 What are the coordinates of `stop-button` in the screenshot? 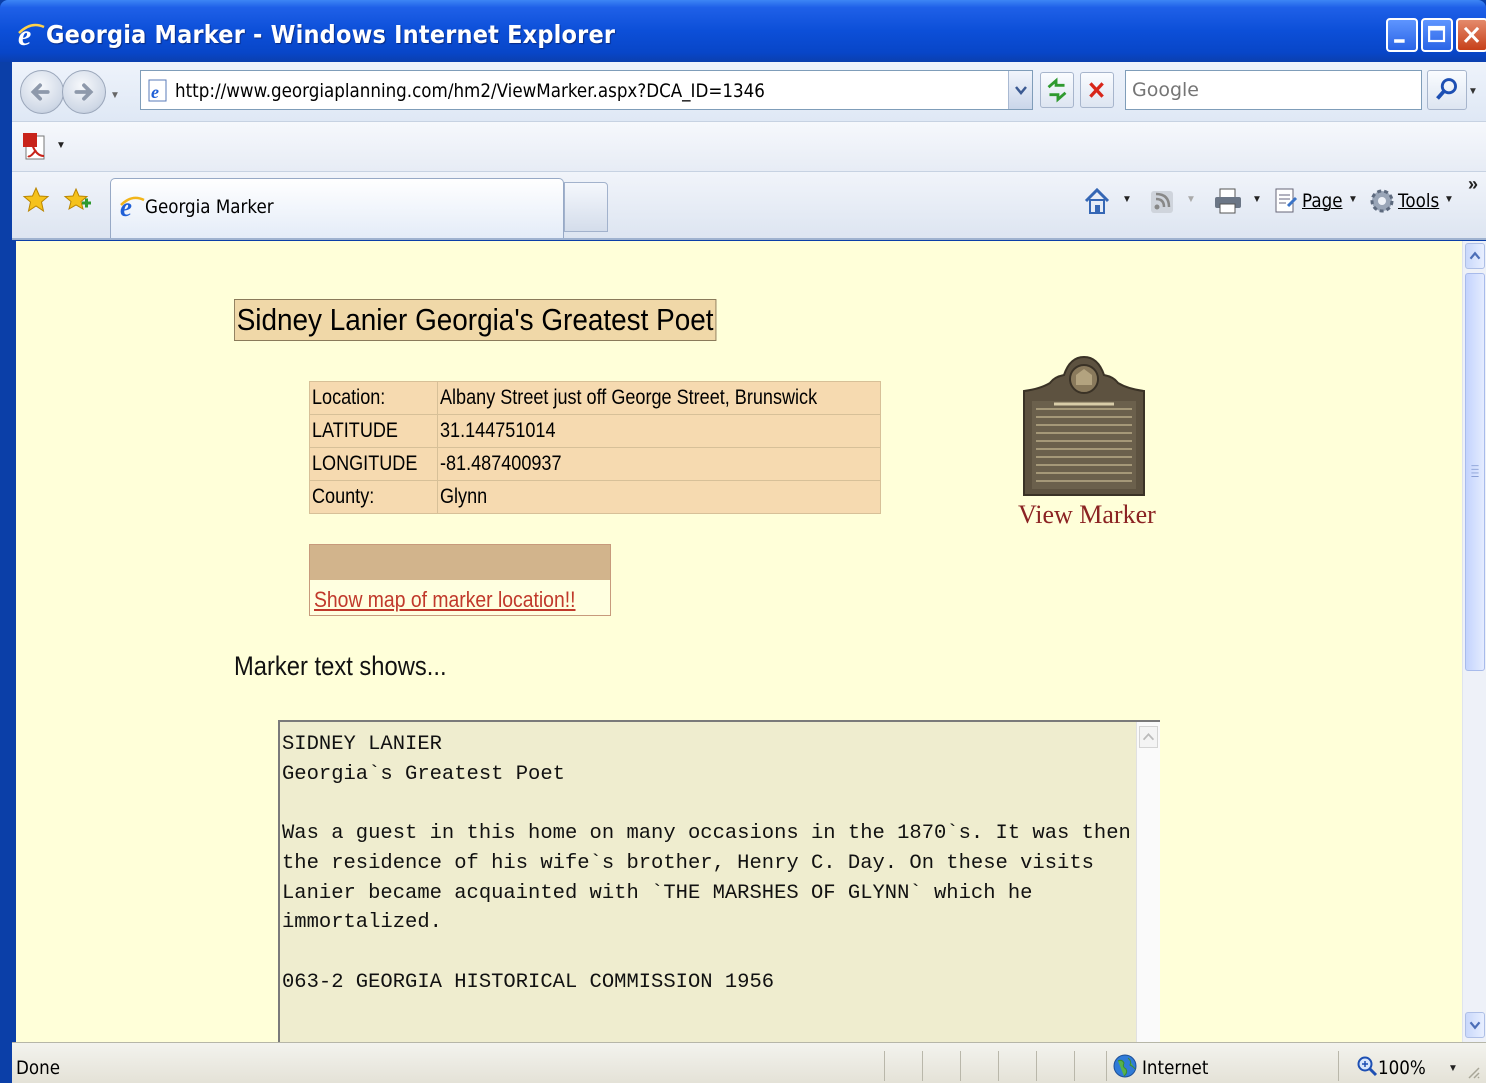 It's located at (1097, 90).